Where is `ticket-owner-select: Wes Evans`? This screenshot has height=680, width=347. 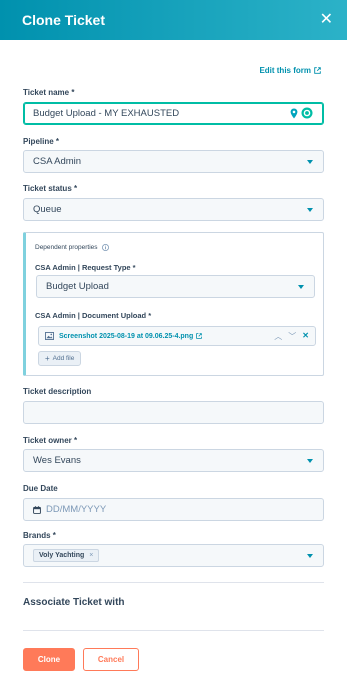
ticket-owner-select: Wes Evans is located at coordinates (173, 460).